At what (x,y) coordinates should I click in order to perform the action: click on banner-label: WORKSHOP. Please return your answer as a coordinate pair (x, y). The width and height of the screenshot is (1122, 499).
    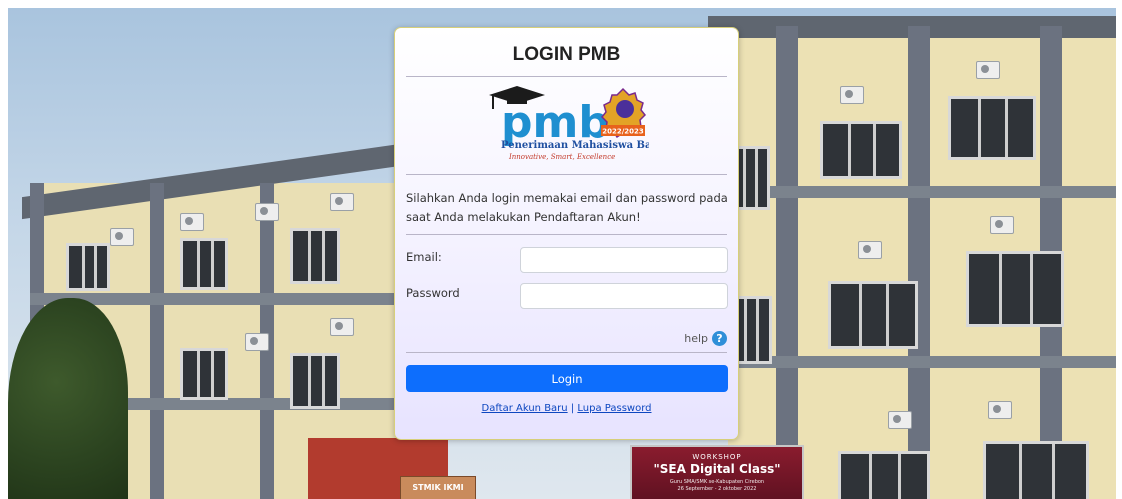
    Looking at the image, I should click on (717, 457).